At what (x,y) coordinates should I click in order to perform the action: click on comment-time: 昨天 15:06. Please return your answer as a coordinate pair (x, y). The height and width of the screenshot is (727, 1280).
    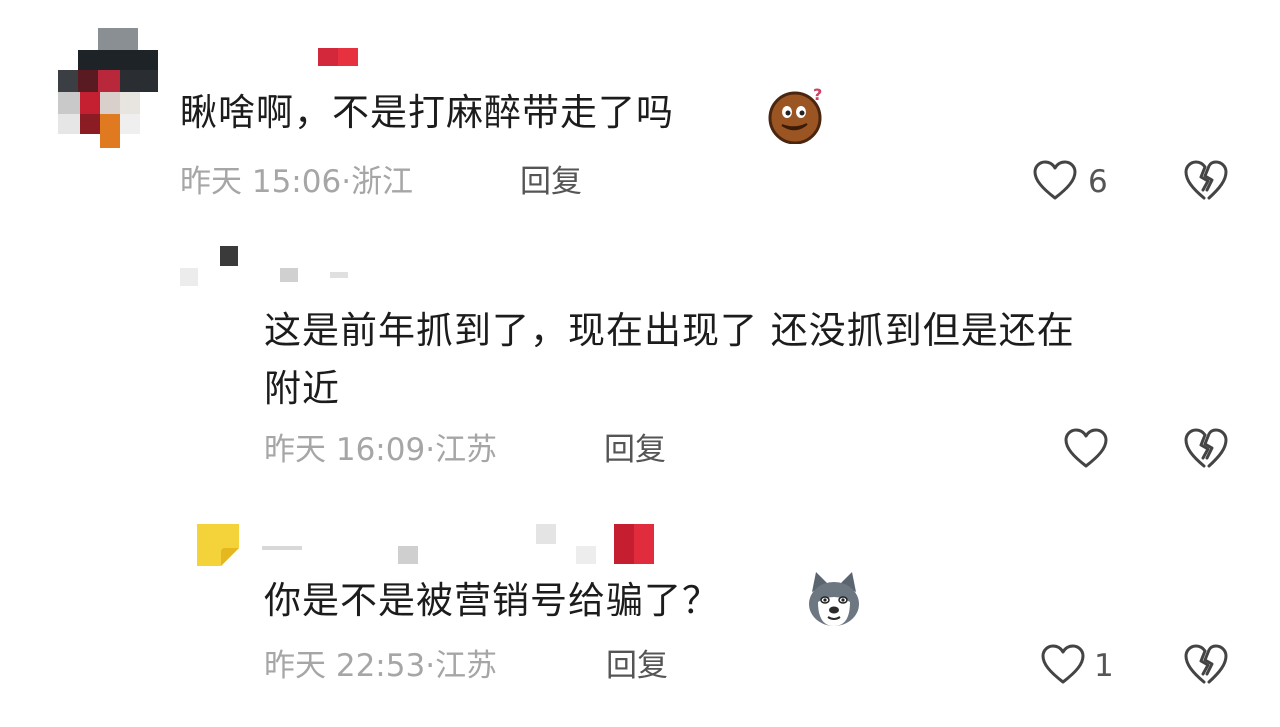
    Looking at the image, I should click on (261, 182).